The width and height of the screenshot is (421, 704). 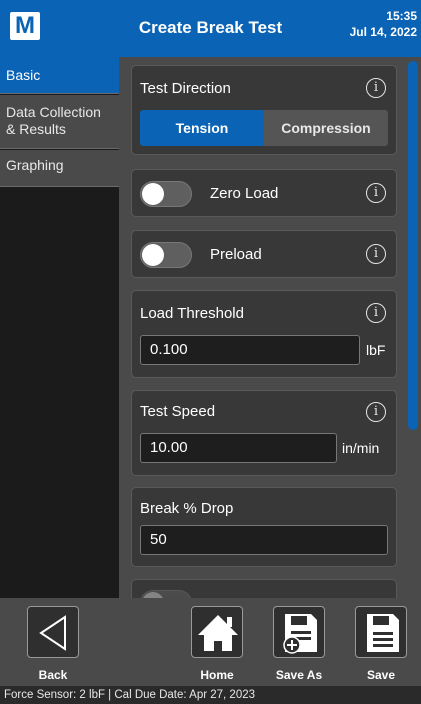 What do you see at coordinates (53, 675) in the screenshot?
I see `back-label: Back` at bounding box center [53, 675].